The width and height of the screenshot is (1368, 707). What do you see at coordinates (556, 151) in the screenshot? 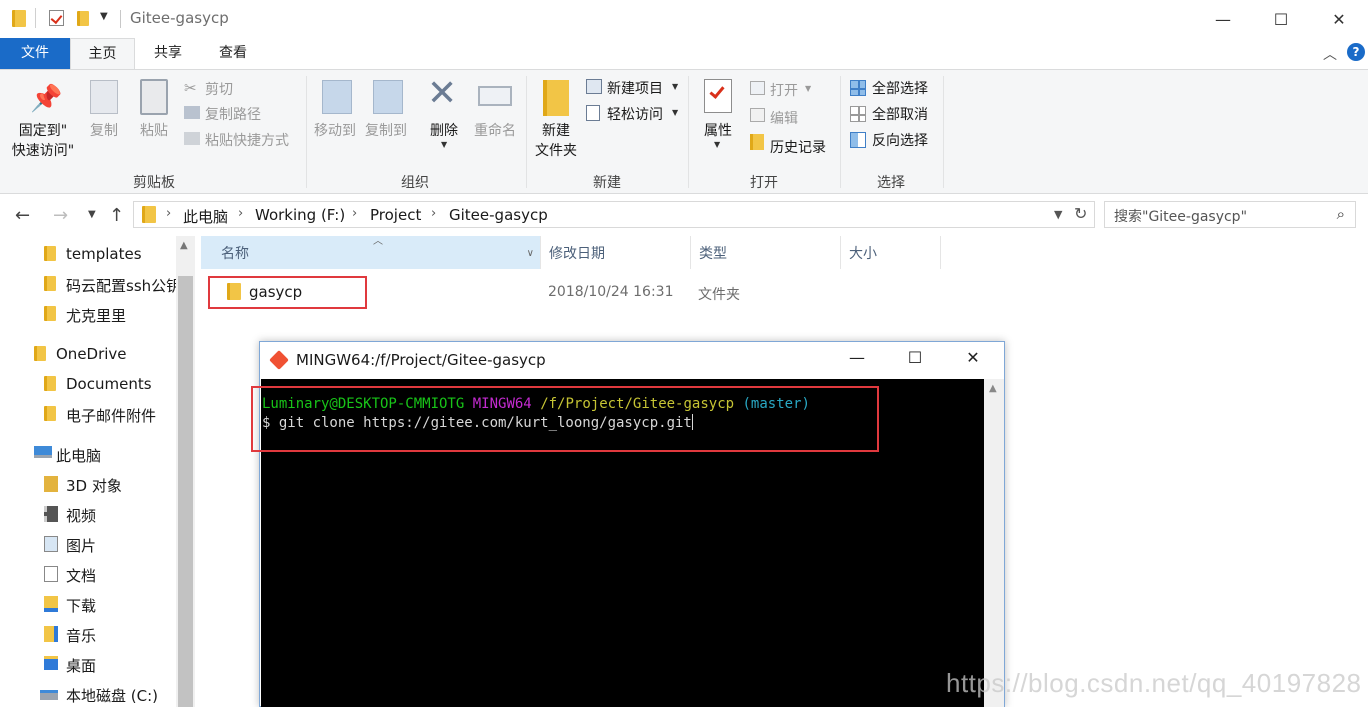
I see `new-folder-label-line2: 文件夹` at bounding box center [556, 151].